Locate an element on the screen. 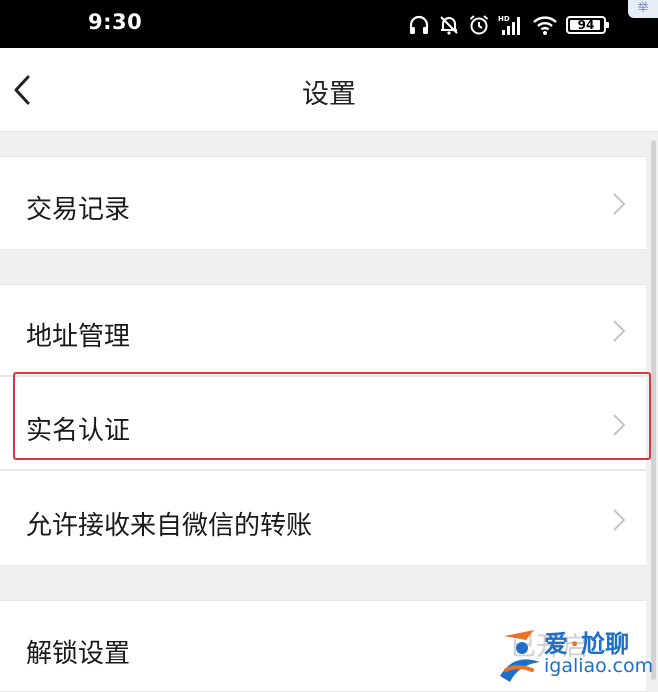 Image resolution: width=658 pixels, height=692 pixels. wifi-icon is located at coordinates (545, 25).